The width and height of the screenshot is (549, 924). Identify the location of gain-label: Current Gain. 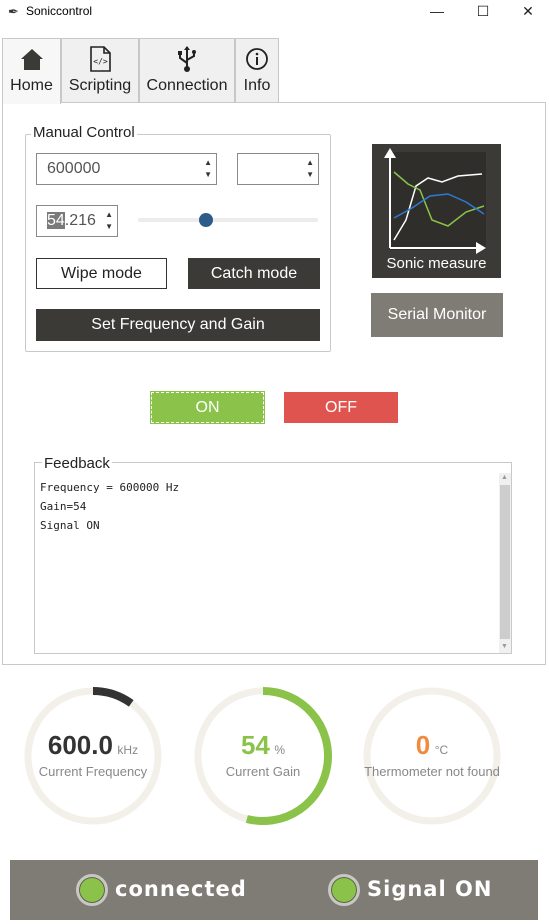
(263, 771).